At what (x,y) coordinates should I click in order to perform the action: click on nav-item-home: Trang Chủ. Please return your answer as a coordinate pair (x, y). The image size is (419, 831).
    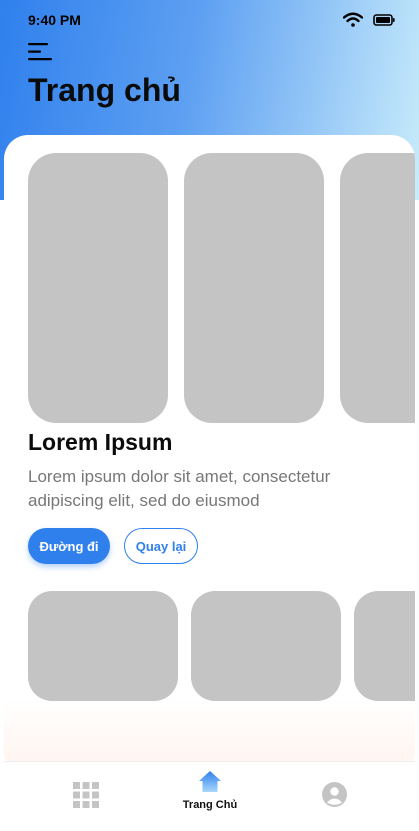
    Looking at the image, I should click on (210, 793).